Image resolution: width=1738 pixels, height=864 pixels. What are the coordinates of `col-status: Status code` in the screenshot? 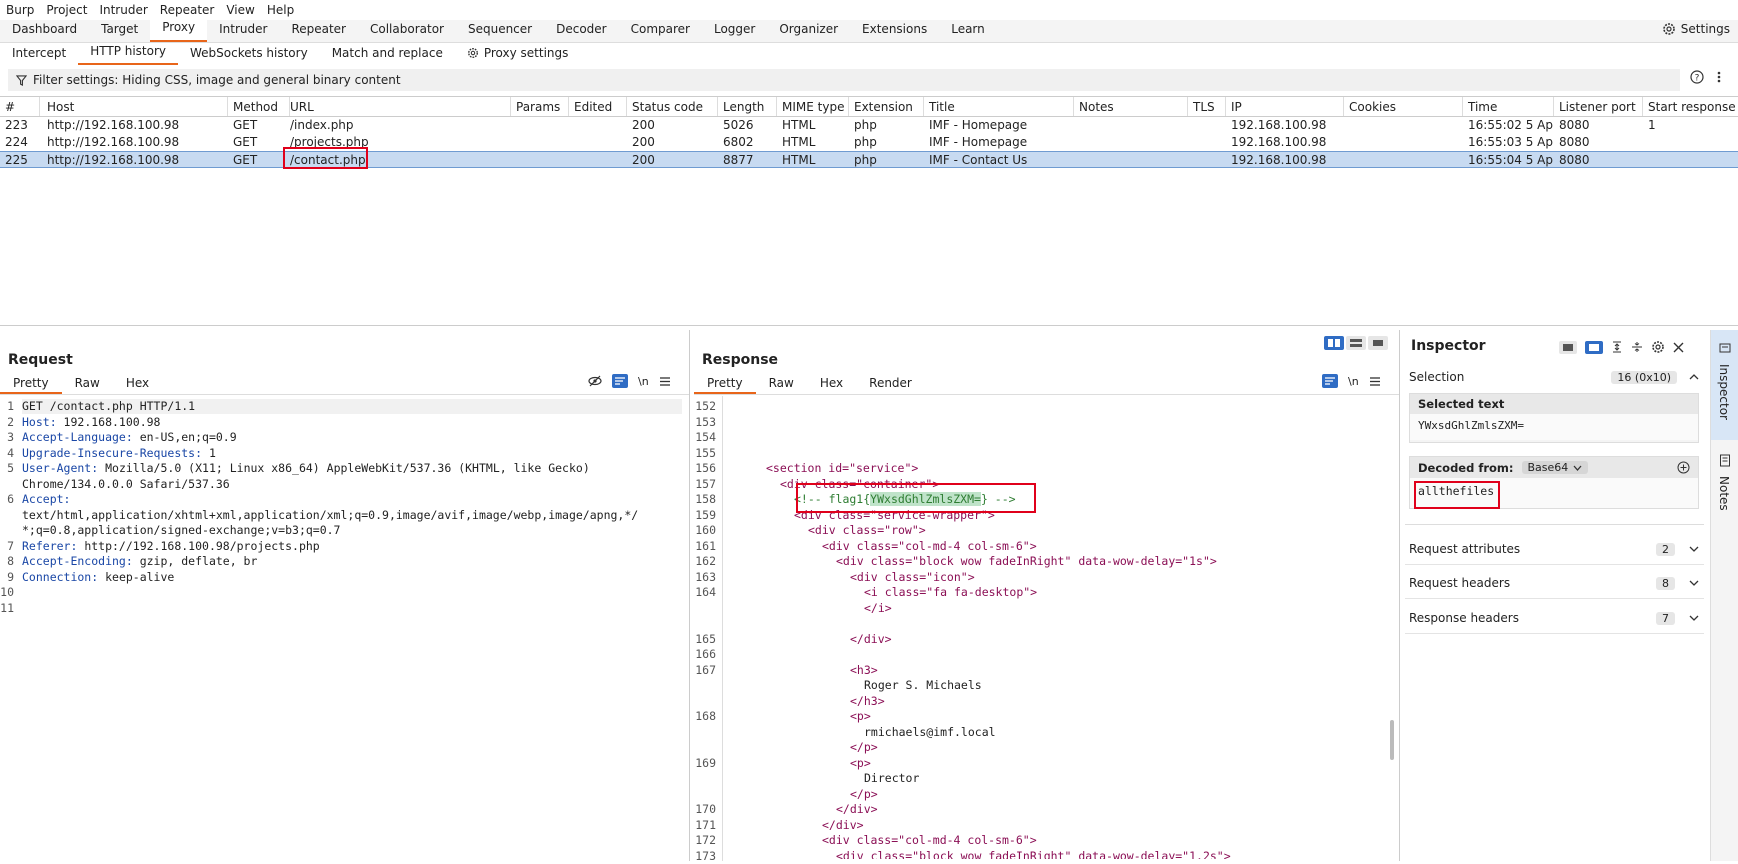 It's located at (672, 106).